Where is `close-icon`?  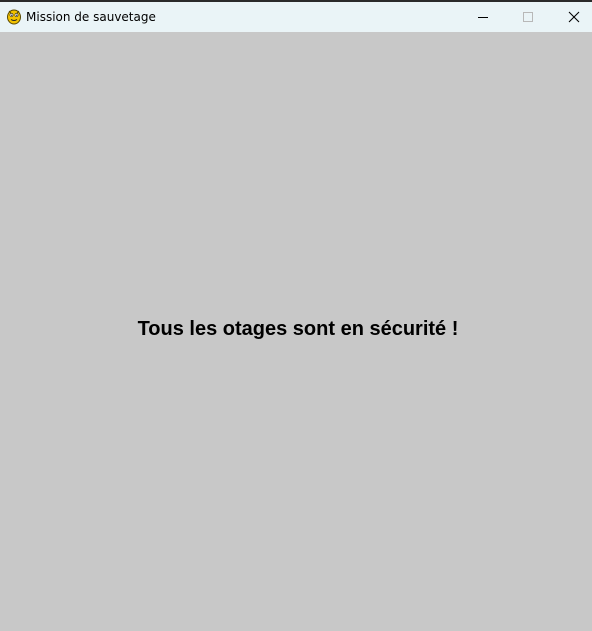
close-icon is located at coordinates (574, 17).